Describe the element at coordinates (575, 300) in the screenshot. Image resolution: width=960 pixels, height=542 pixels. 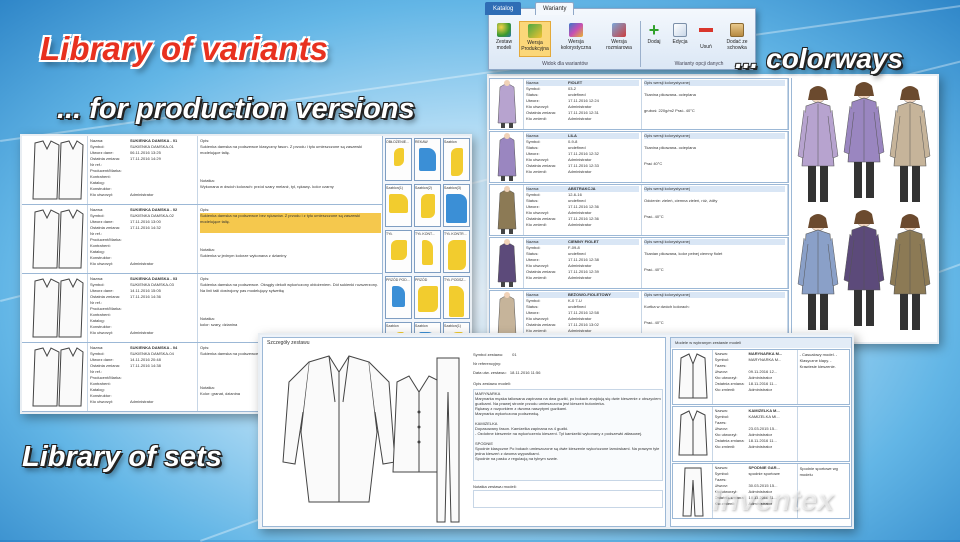
I see `detail-value: K-0 7-U` at that location.